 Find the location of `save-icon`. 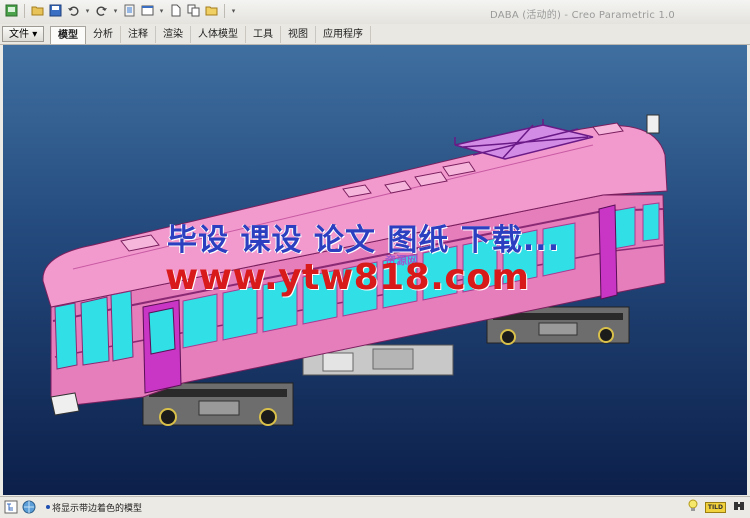

save-icon is located at coordinates (55, 10).